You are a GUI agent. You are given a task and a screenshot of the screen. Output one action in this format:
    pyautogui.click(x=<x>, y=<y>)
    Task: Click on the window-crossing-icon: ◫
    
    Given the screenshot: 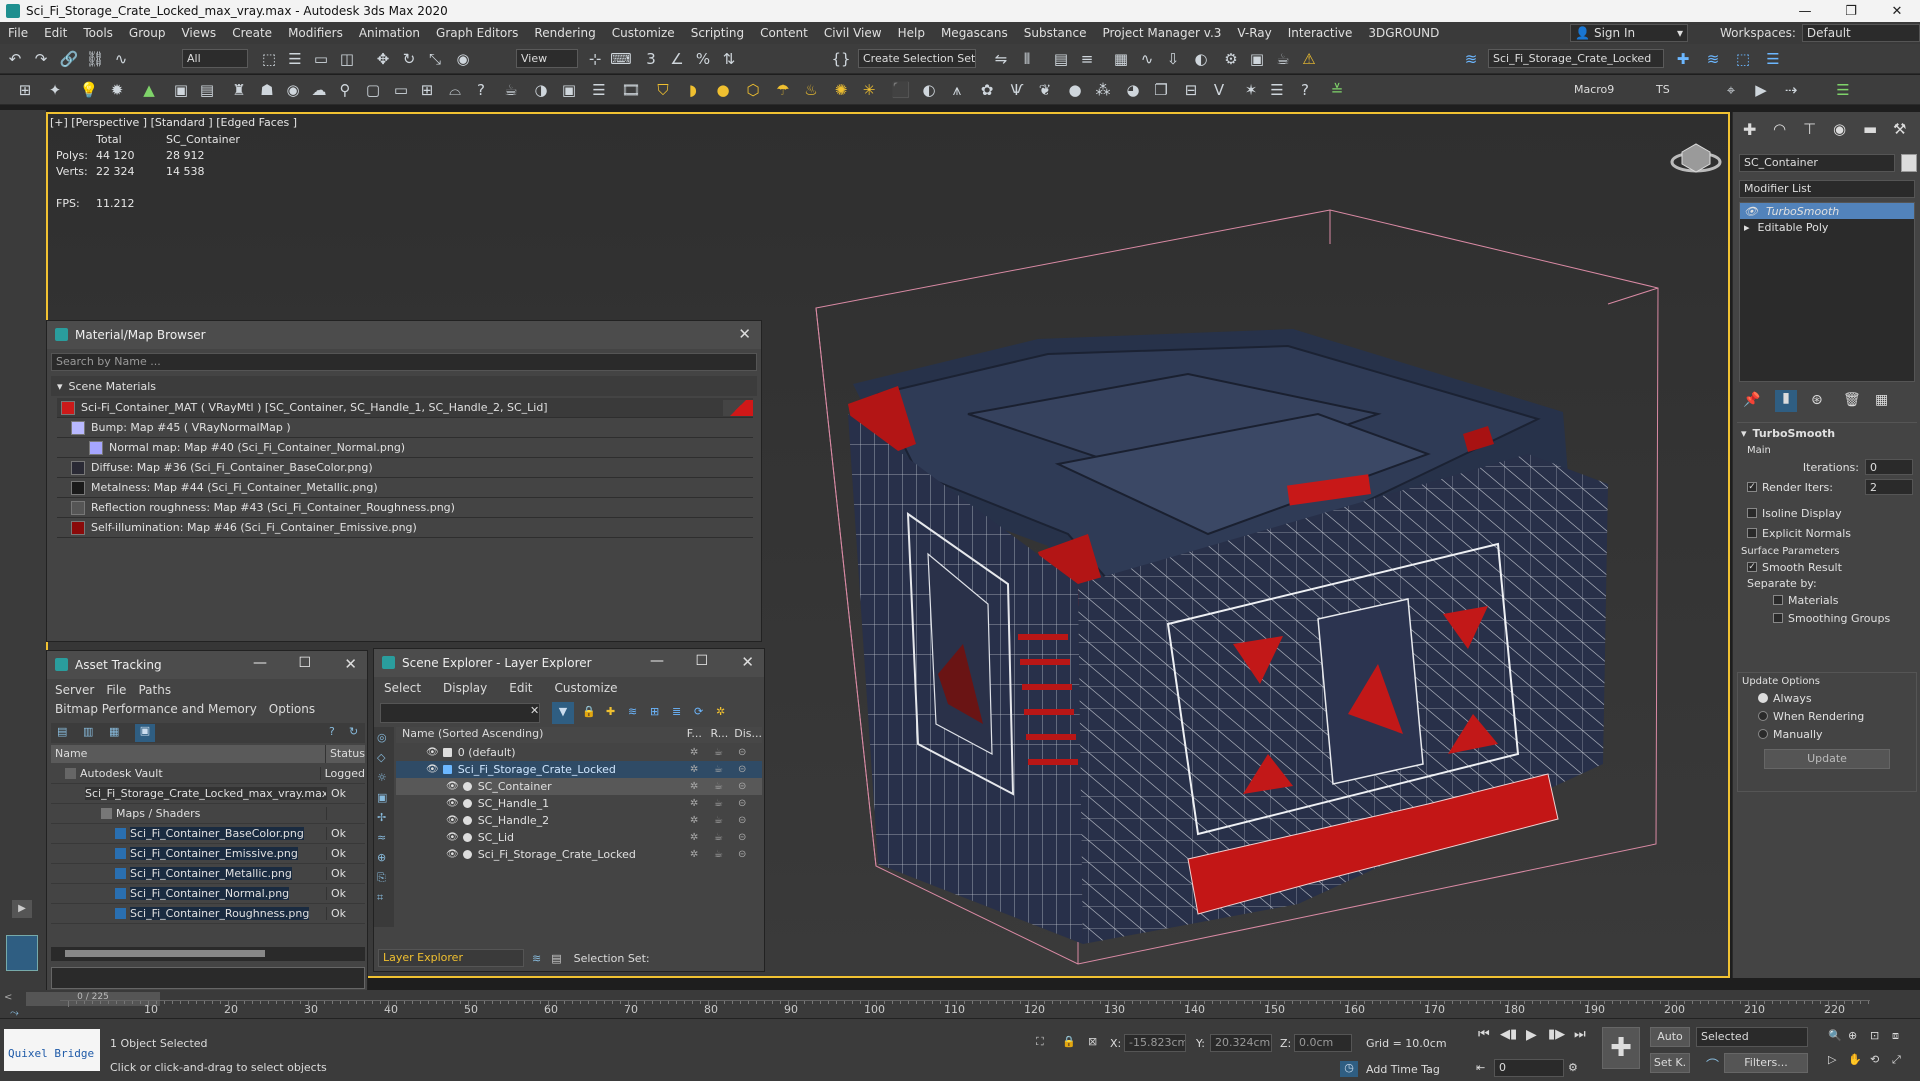 What is the action you would take?
    pyautogui.click(x=347, y=59)
    